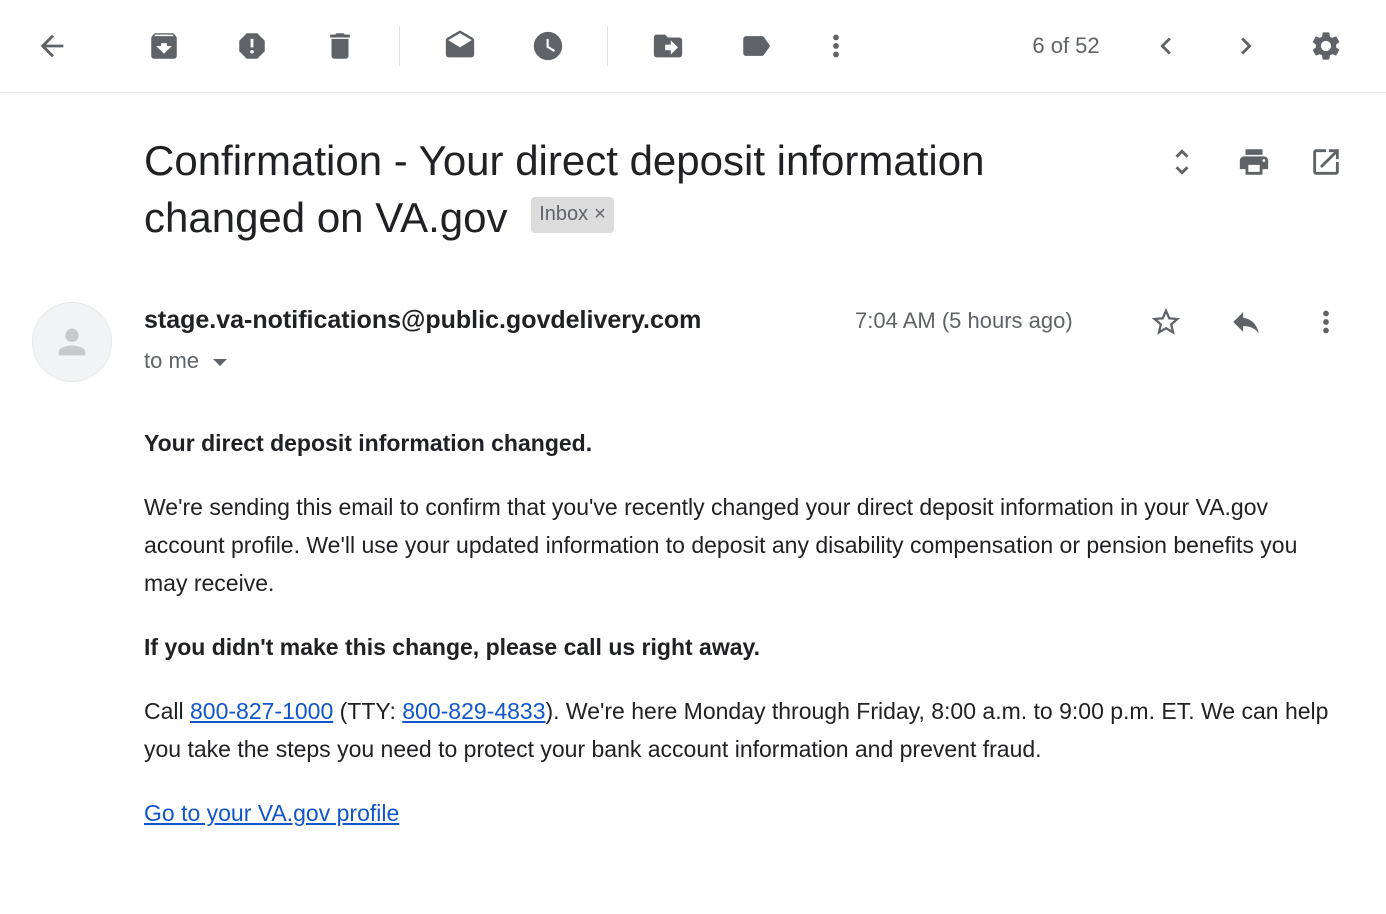  Describe the element at coordinates (964, 320) in the screenshot. I see `message-timestamp: 7:04 AM (5 hours ago)` at that location.